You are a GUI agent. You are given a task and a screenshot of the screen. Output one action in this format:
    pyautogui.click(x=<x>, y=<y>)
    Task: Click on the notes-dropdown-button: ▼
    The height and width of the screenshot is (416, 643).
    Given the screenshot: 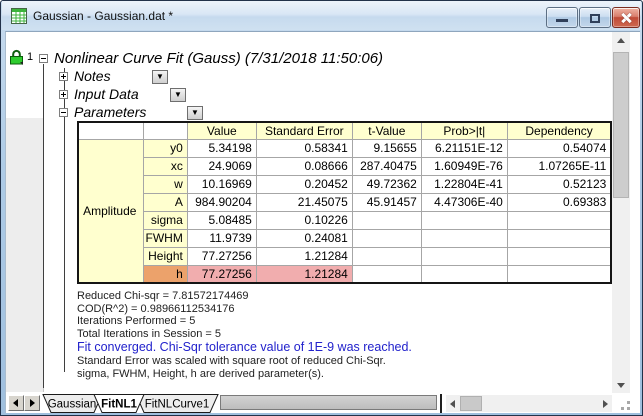 What is the action you would take?
    pyautogui.click(x=160, y=77)
    